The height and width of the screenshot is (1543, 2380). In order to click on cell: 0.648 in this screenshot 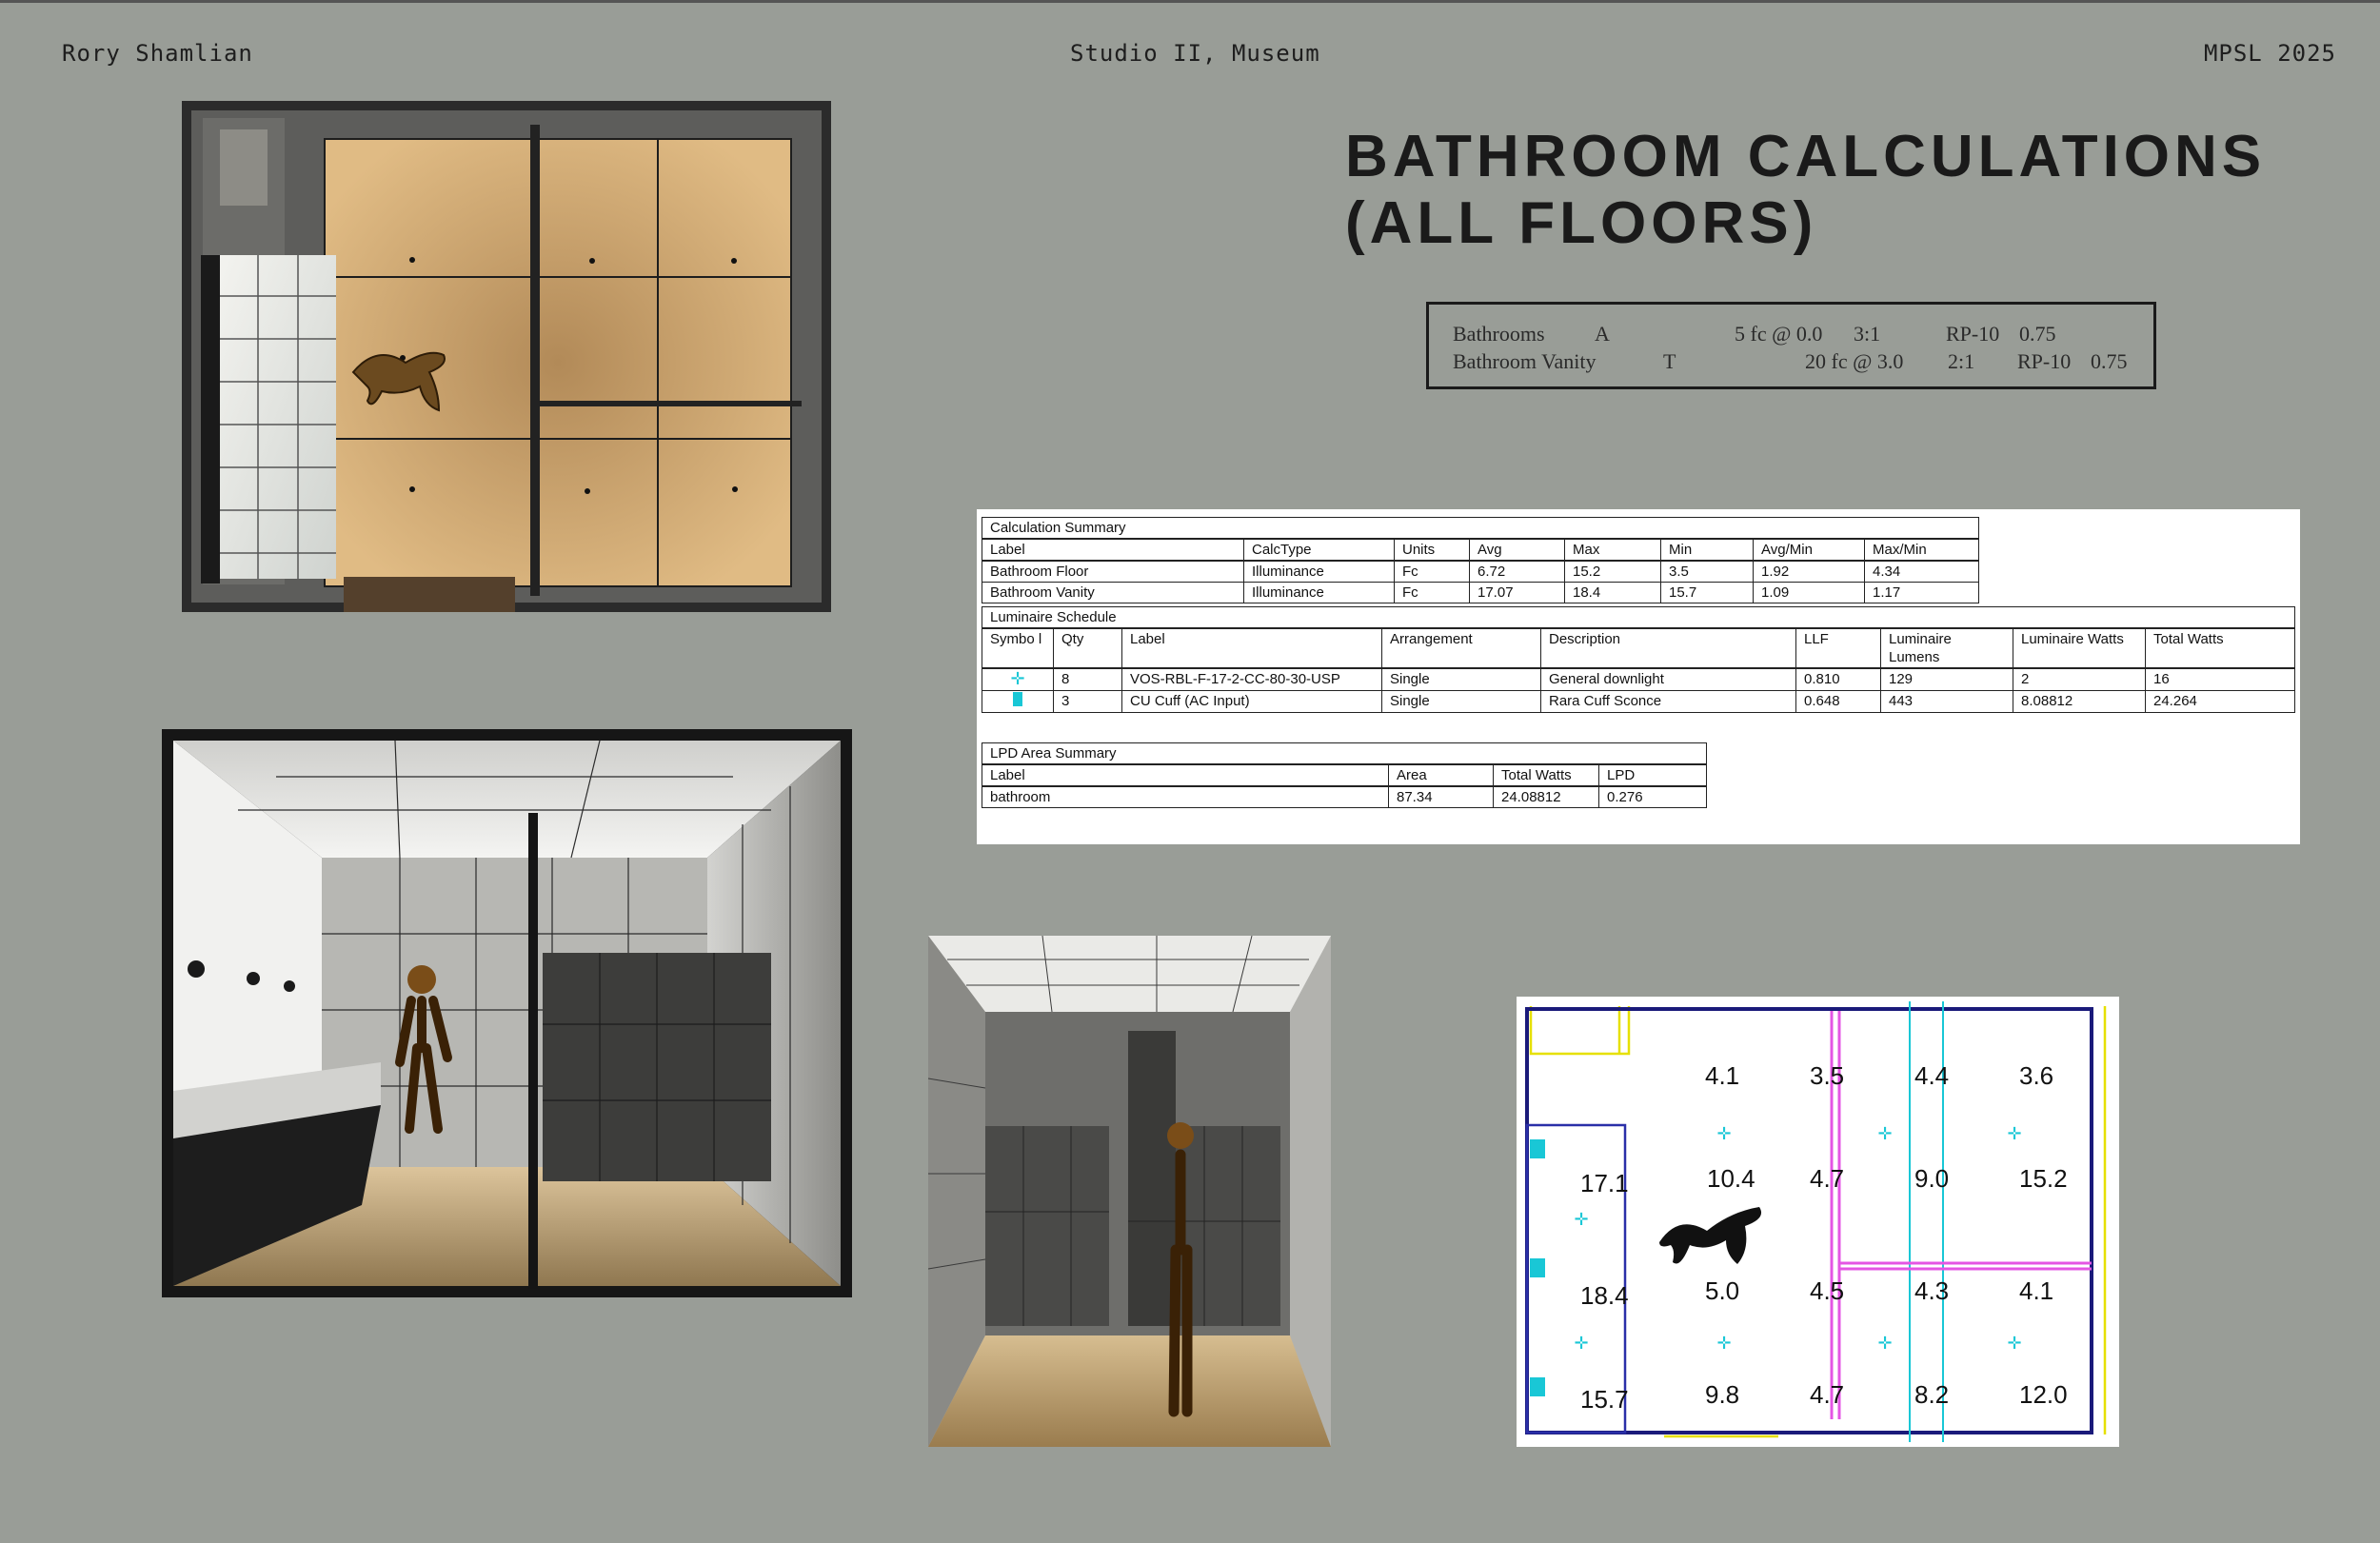, I will do `click(1838, 701)`.